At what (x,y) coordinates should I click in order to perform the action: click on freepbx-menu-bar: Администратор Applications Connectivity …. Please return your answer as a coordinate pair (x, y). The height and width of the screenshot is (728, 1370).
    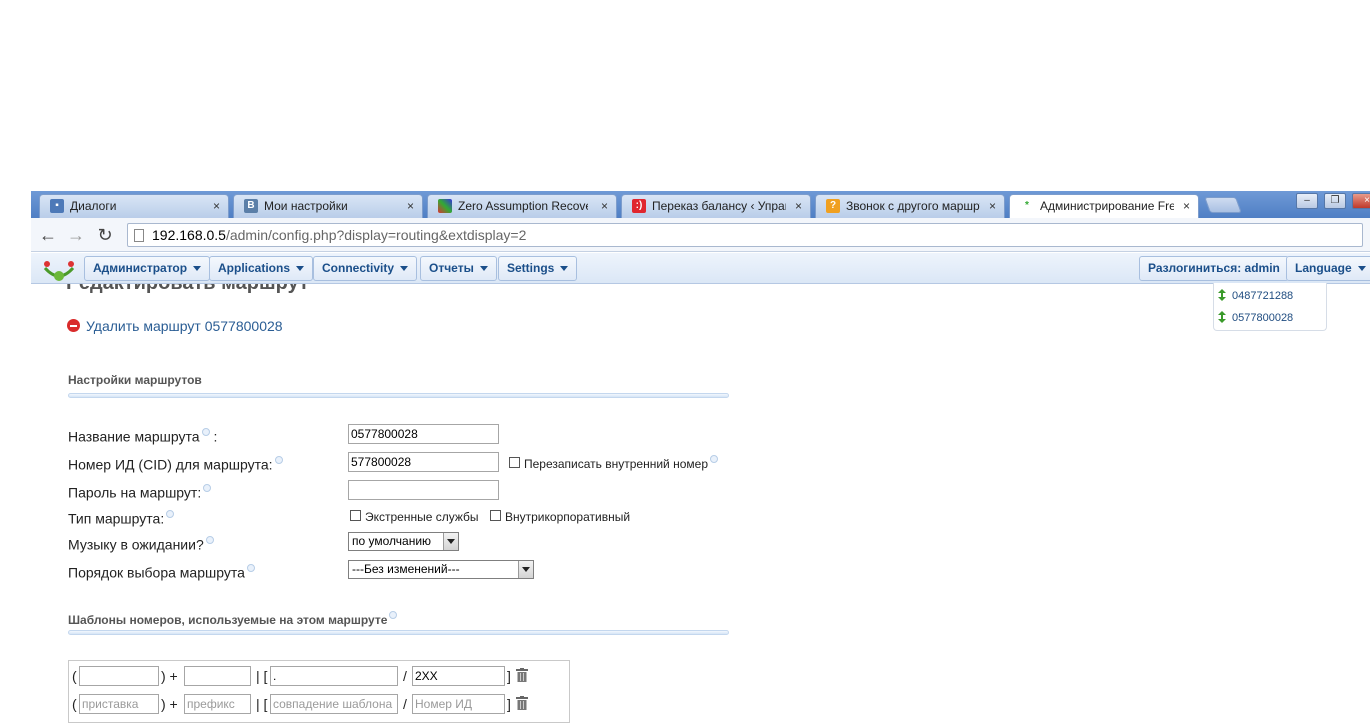
    Looking at the image, I should click on (700, 268).